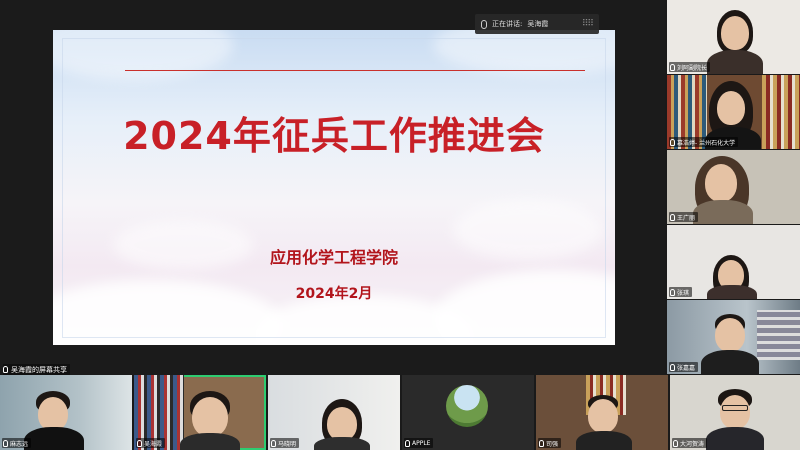  Describe the element at coordinates (355, 70) in the screenshot. I see `slide-red-rule` at that location.